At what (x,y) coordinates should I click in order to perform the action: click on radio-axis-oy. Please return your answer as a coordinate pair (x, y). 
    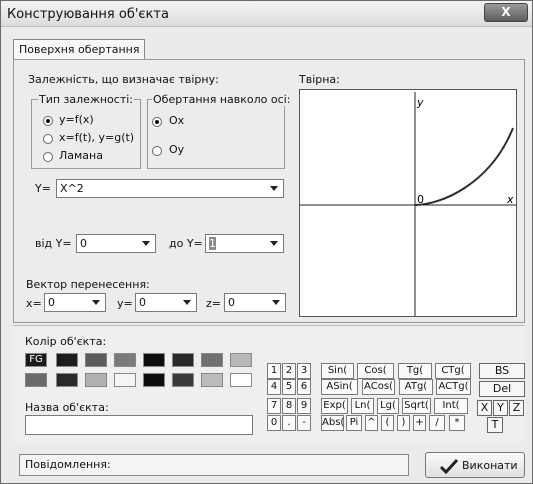
    Looking at the image, I should click on (157, 151).